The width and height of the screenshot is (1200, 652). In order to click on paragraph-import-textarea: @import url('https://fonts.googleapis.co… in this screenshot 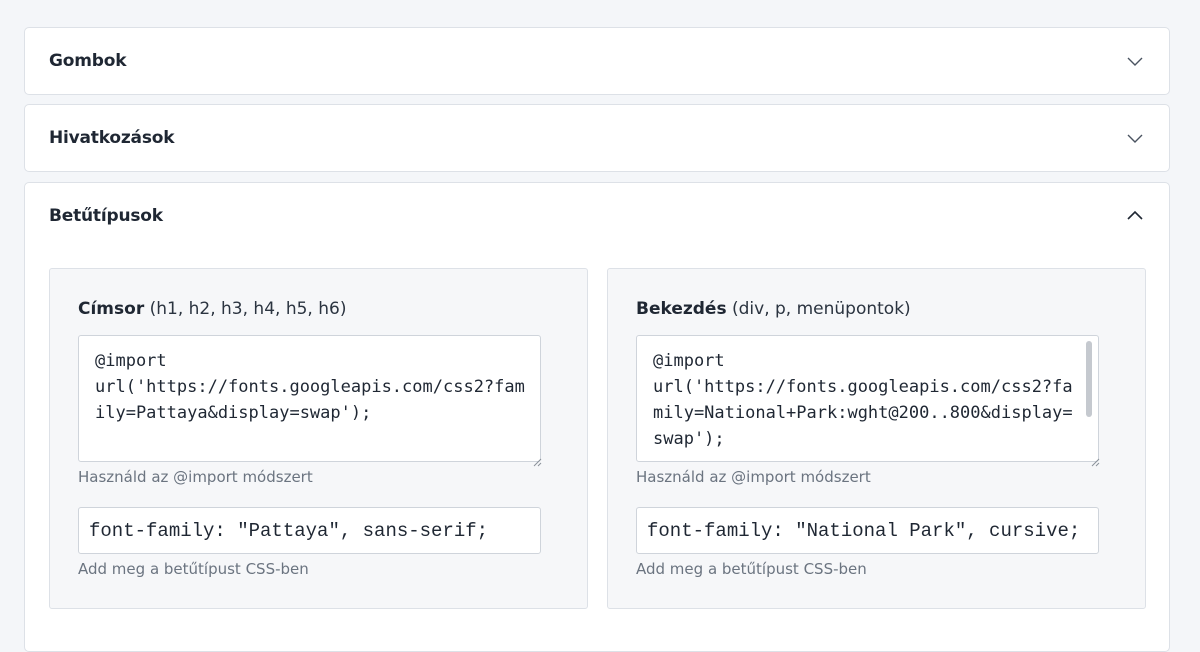, I will do `click(867, 398)`.